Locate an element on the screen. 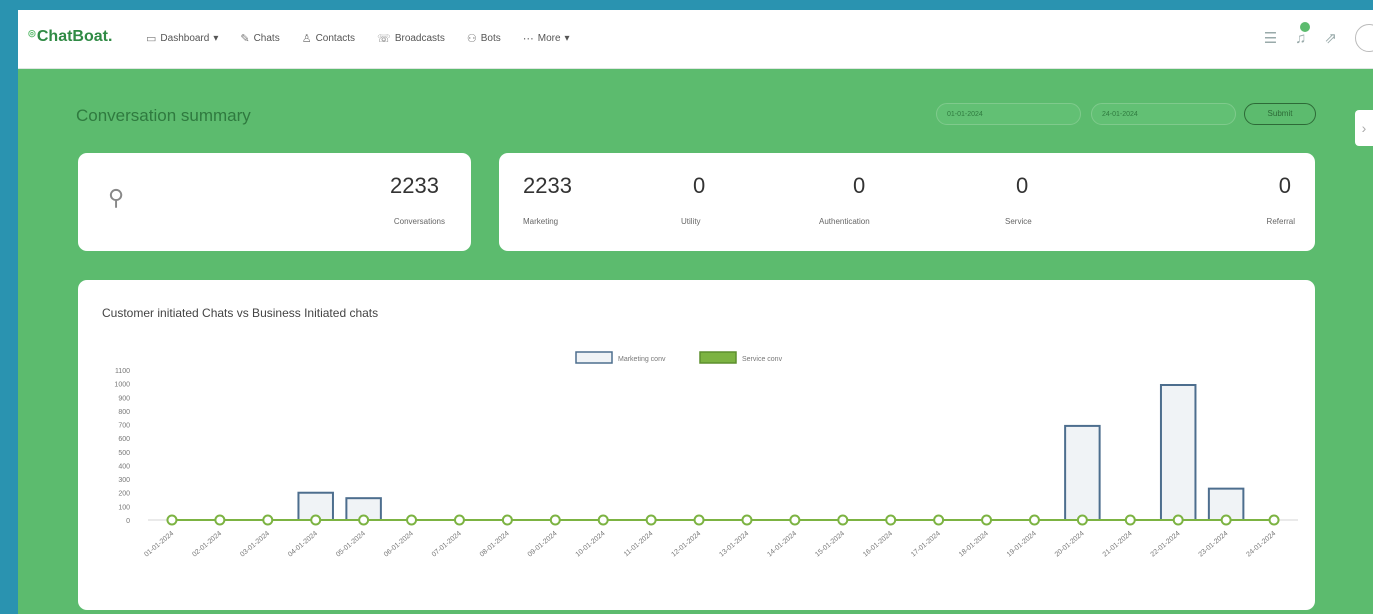 This screenshot has height=614, width=1373. start-date-input: 01-01-2024 is located at coordinates (1008, 114).